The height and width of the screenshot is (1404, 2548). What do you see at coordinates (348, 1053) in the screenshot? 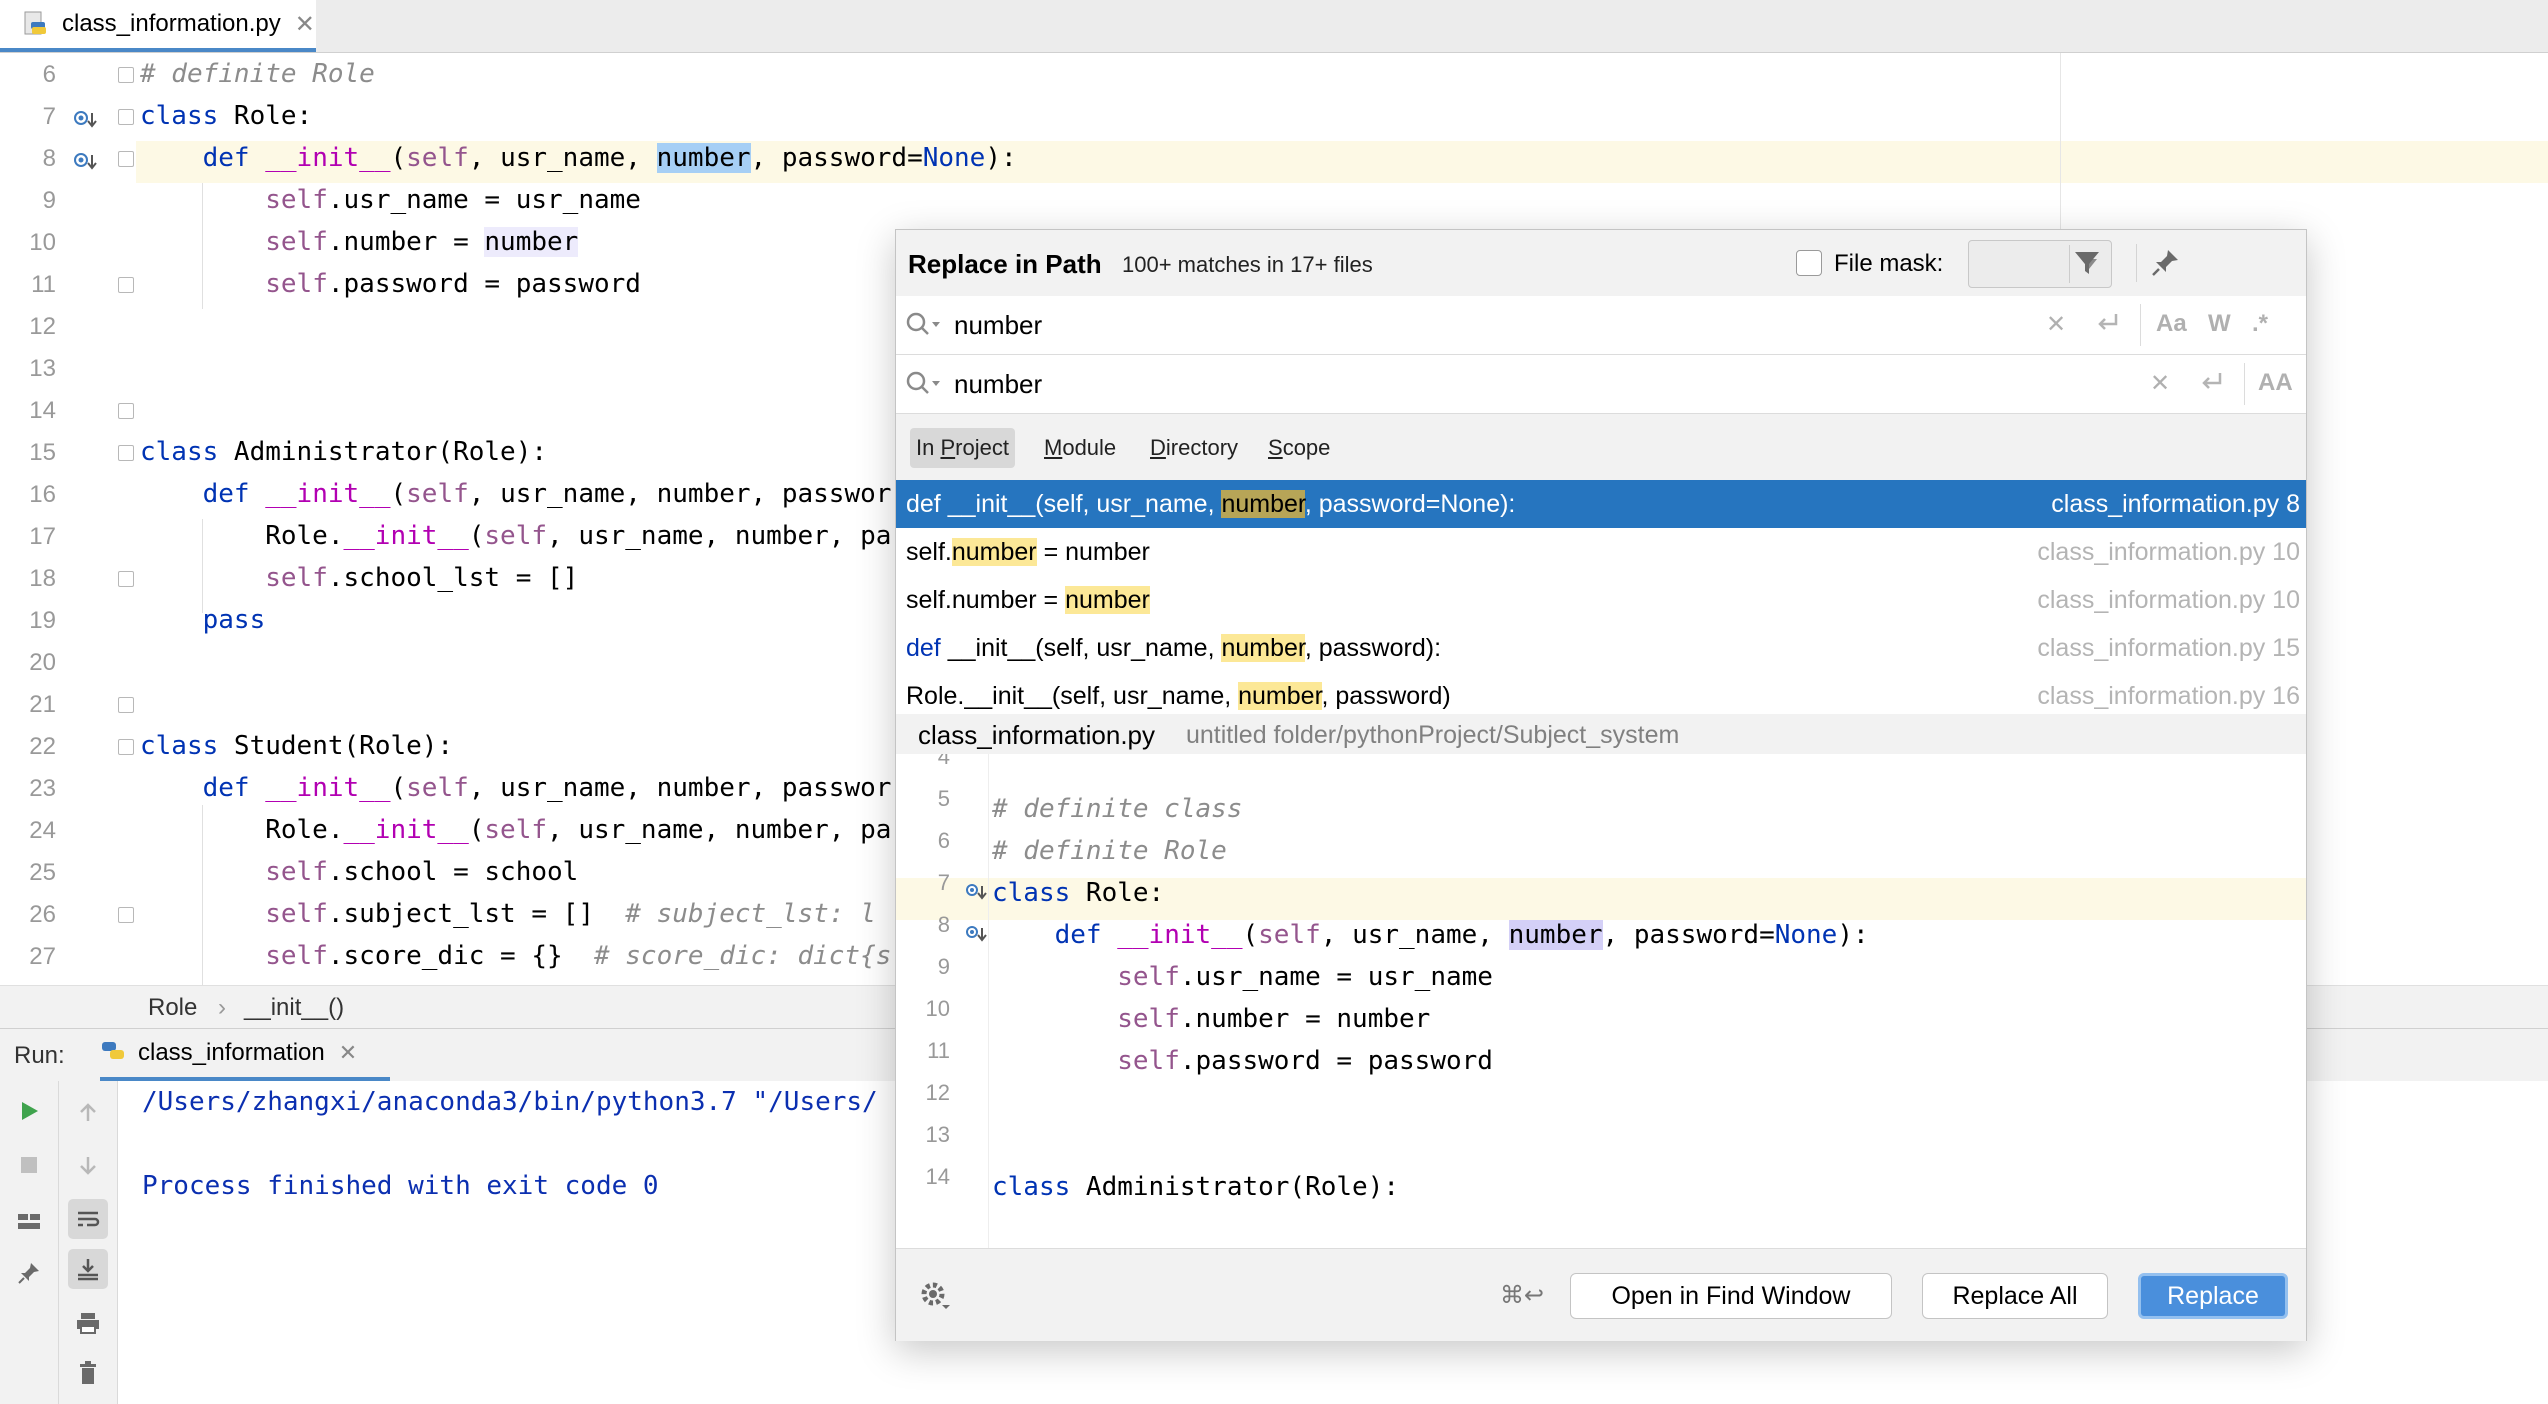
I see `close-run-tab-icon: ✕` at bounding box center [348, 1053].